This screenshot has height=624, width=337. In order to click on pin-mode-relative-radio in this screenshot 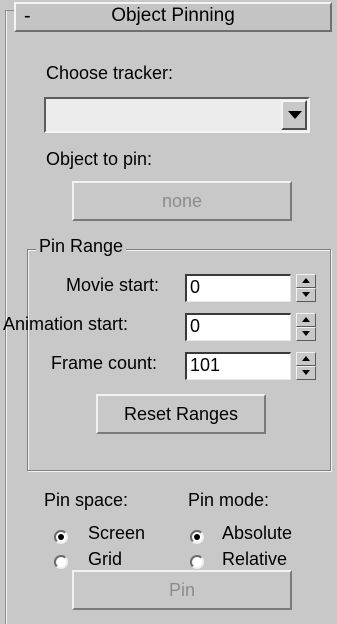, I will do `click(197, 562)`.